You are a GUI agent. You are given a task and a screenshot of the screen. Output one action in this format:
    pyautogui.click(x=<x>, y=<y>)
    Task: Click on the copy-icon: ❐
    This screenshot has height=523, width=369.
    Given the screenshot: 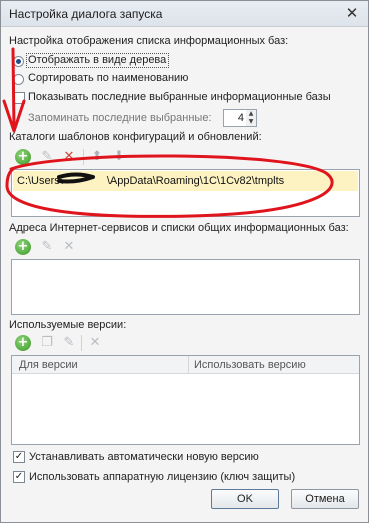 What is the action you would take?
    pyautogui.click(x=47, y=343)
    